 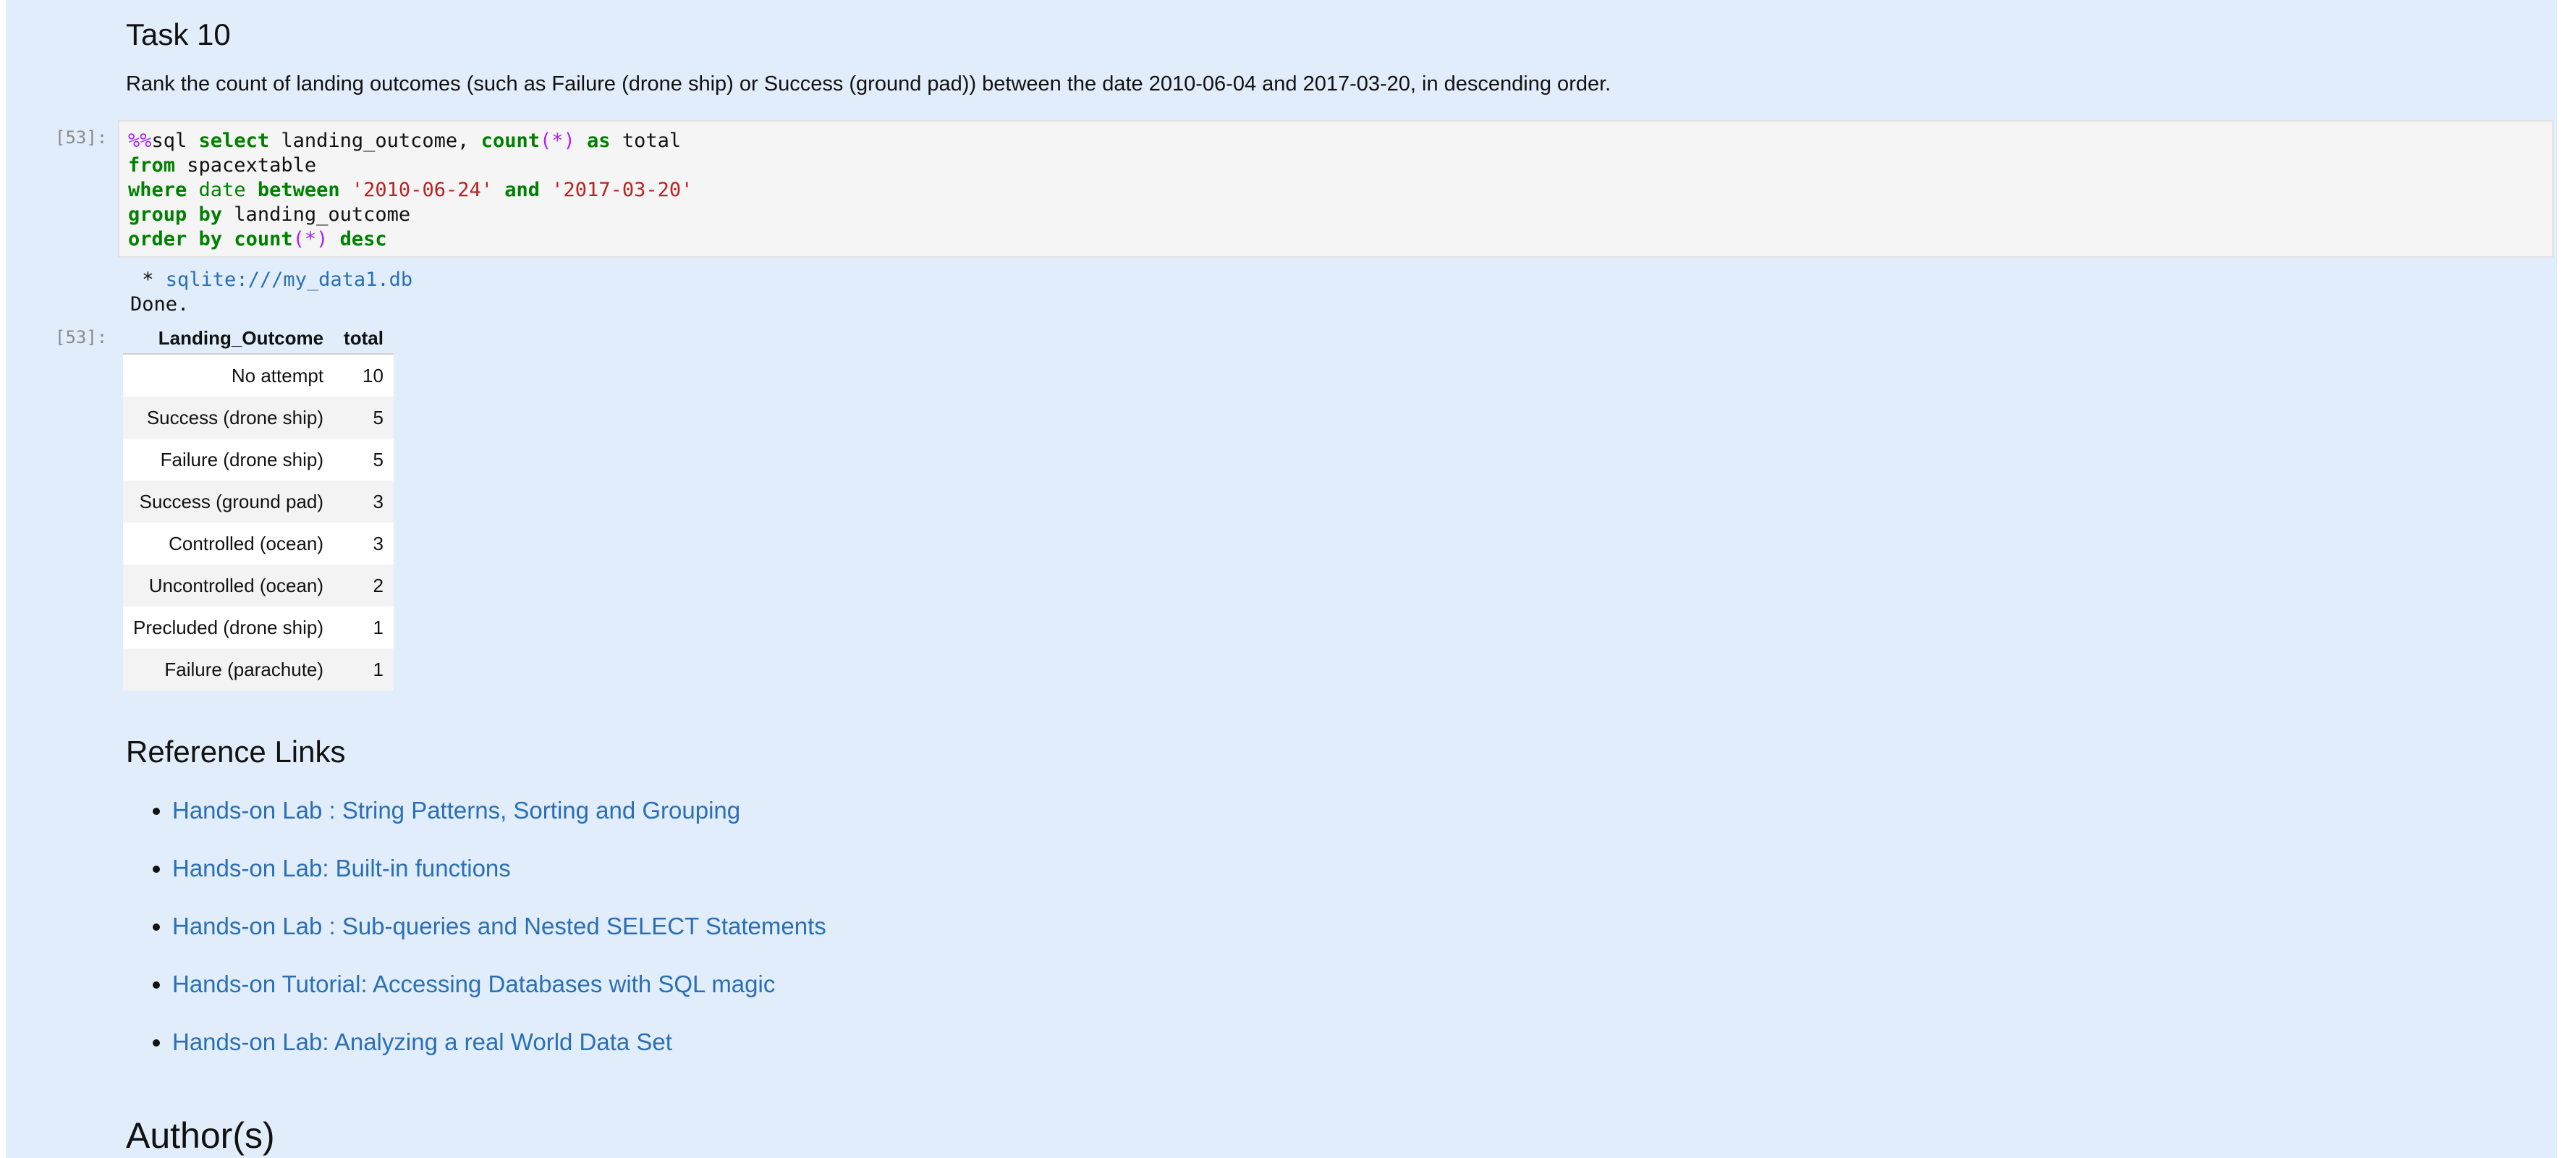 I want to click on table-cell: Uncontrolled (ocean), so click(x=228, y=586).